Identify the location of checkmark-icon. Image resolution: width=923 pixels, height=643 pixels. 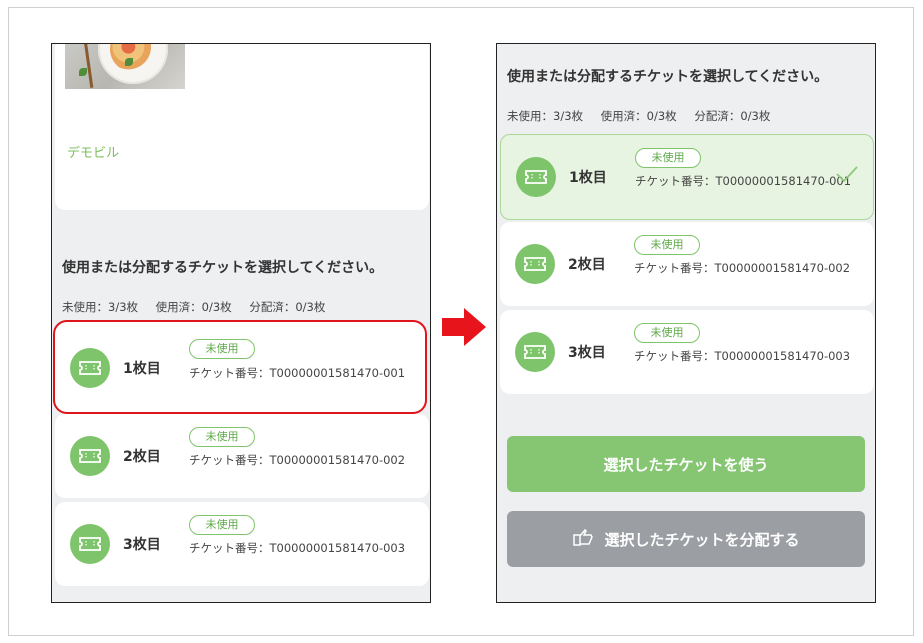
(847, 176).